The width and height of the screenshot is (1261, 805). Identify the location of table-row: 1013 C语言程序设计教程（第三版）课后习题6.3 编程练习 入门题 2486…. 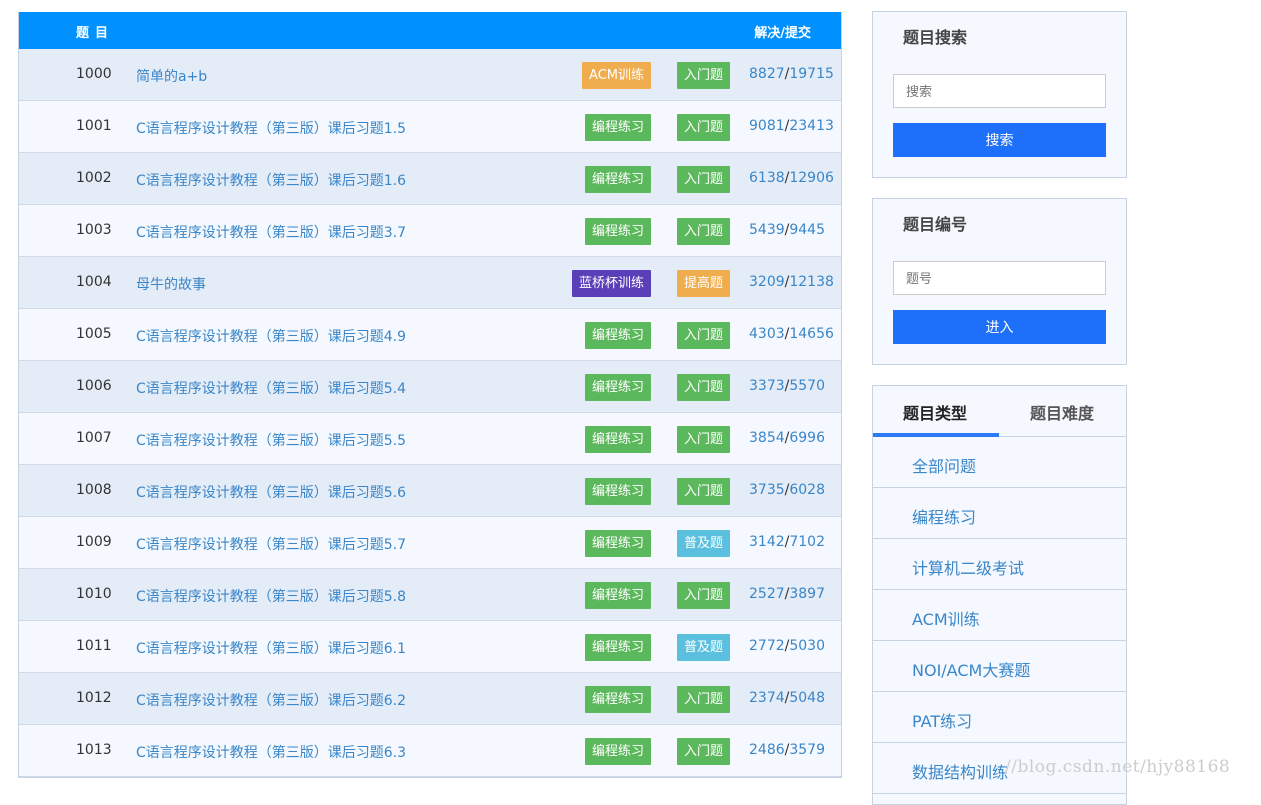
(430, 751).